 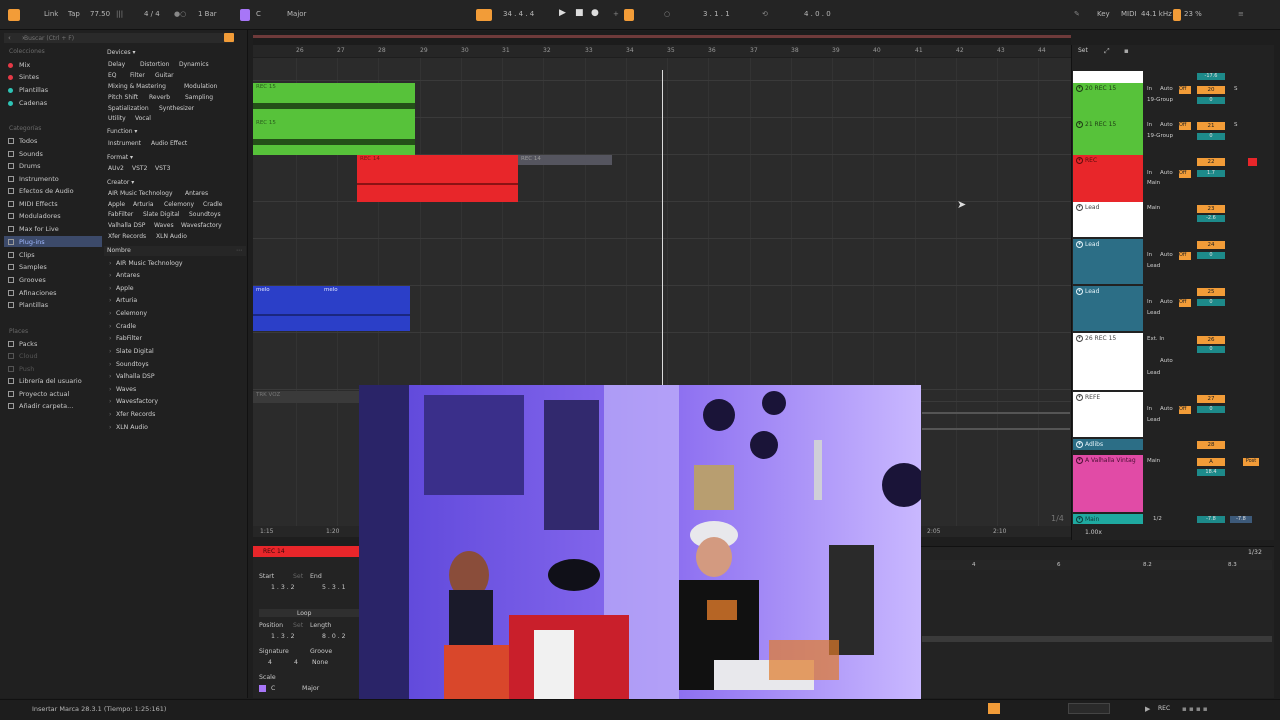 What do you see at coordinates (161, 214) in the screenshot?
I see `tag-slate-digital: Slate Digital` at bounding box center [161, 214].